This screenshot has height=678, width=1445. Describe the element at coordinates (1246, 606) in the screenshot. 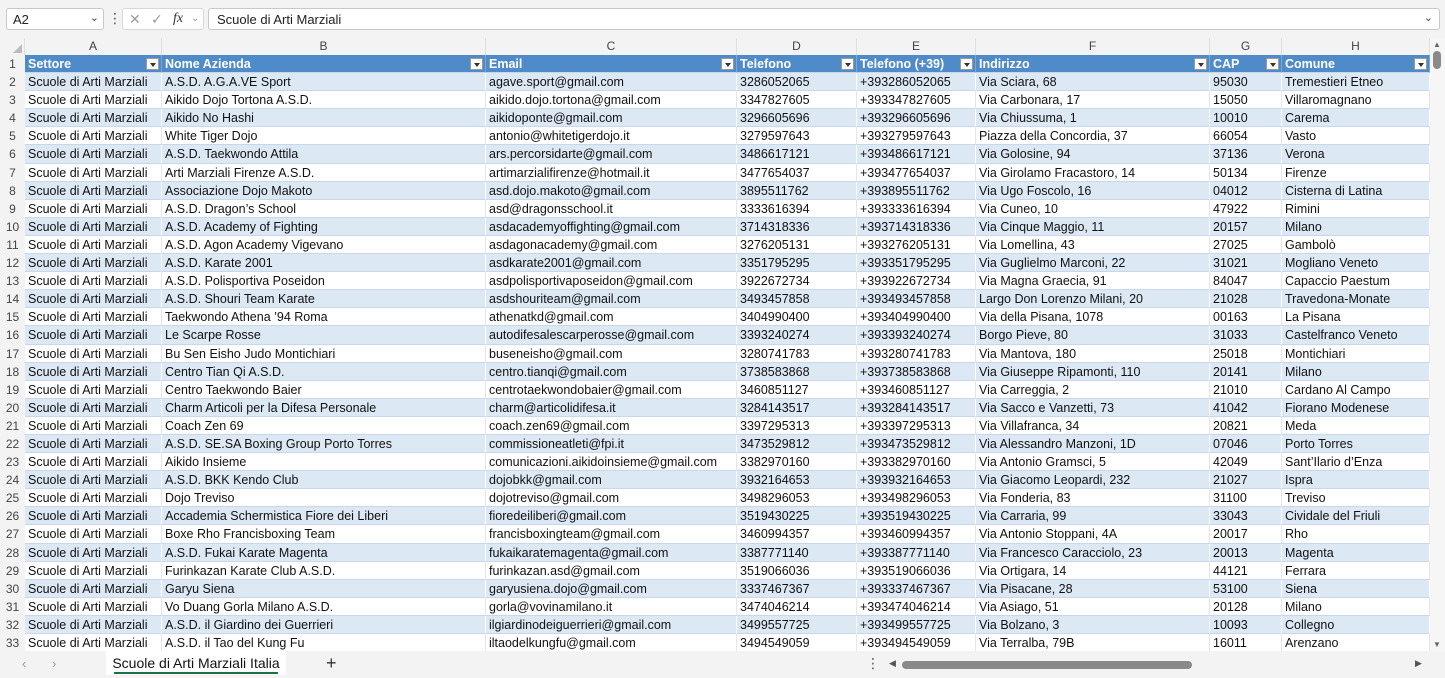

I see `cell-cap: 20128` at that location.